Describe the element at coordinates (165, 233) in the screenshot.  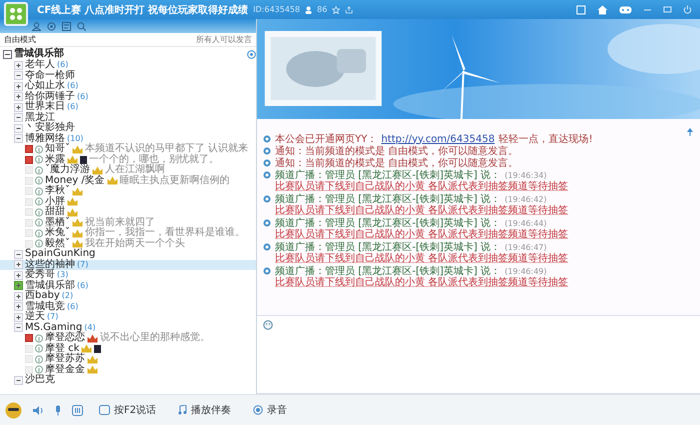
I see `user-status: 你指一，我指一，看世界科是谁谁。` at that location.